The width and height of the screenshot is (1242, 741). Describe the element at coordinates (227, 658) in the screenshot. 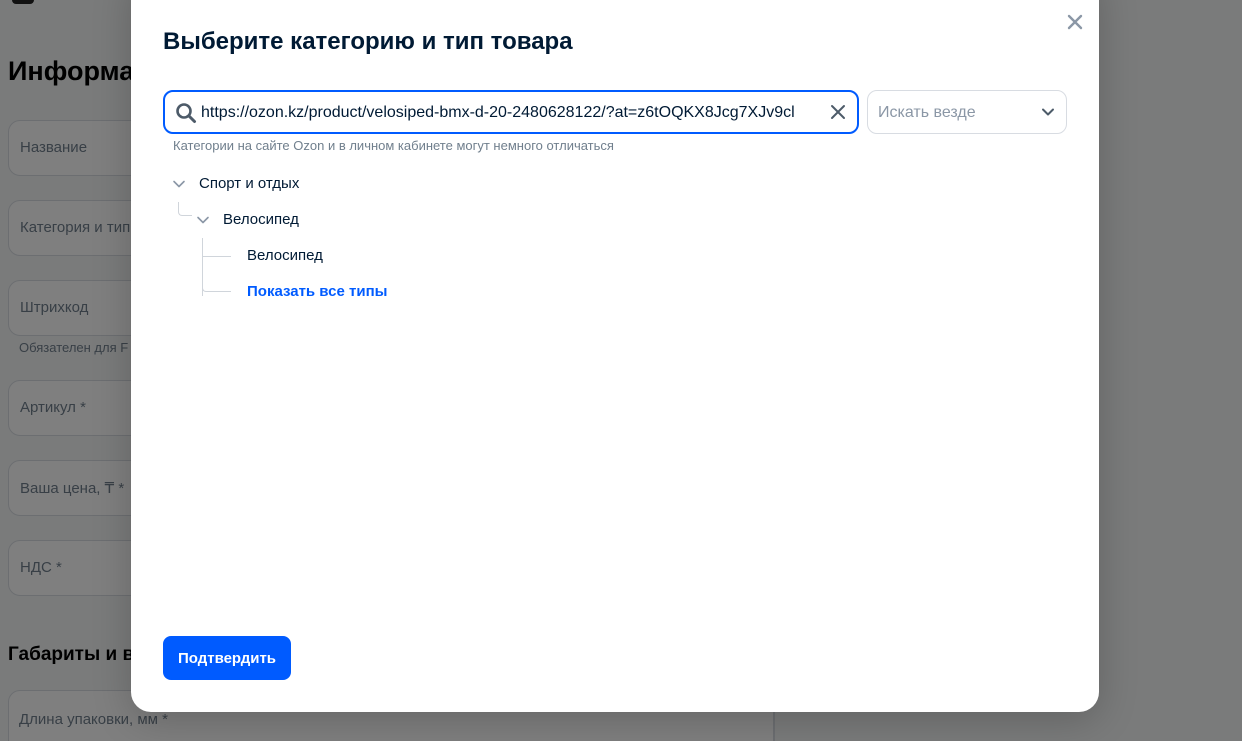

I see `confirm-button: Подтвердить` at that location.